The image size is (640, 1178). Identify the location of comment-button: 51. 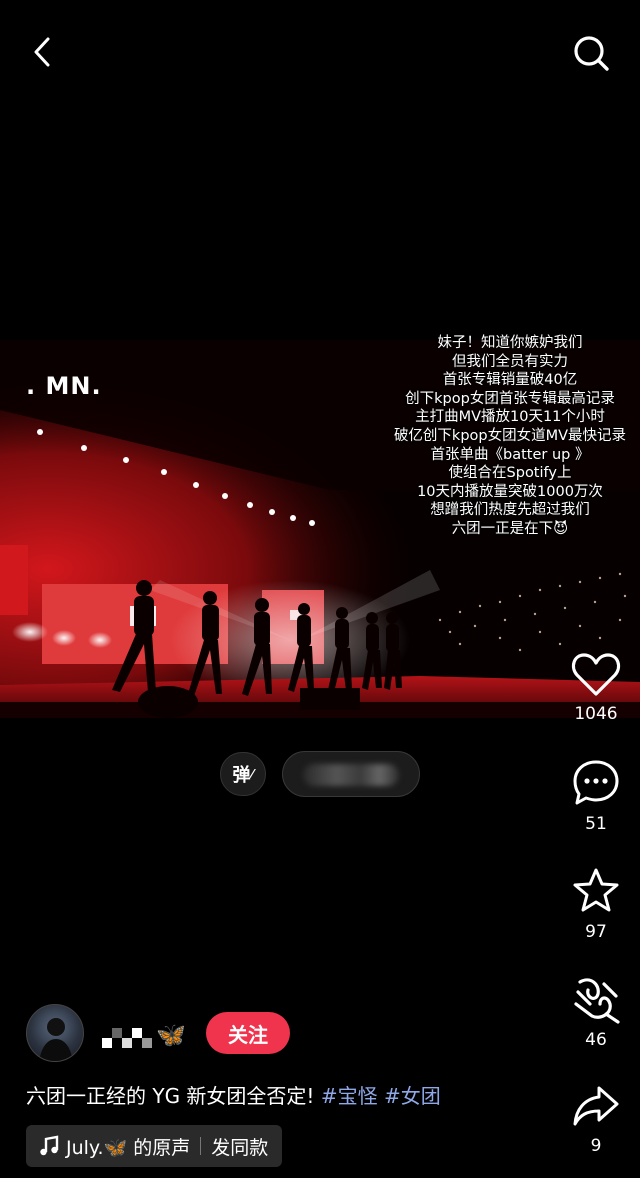
(596, 796).